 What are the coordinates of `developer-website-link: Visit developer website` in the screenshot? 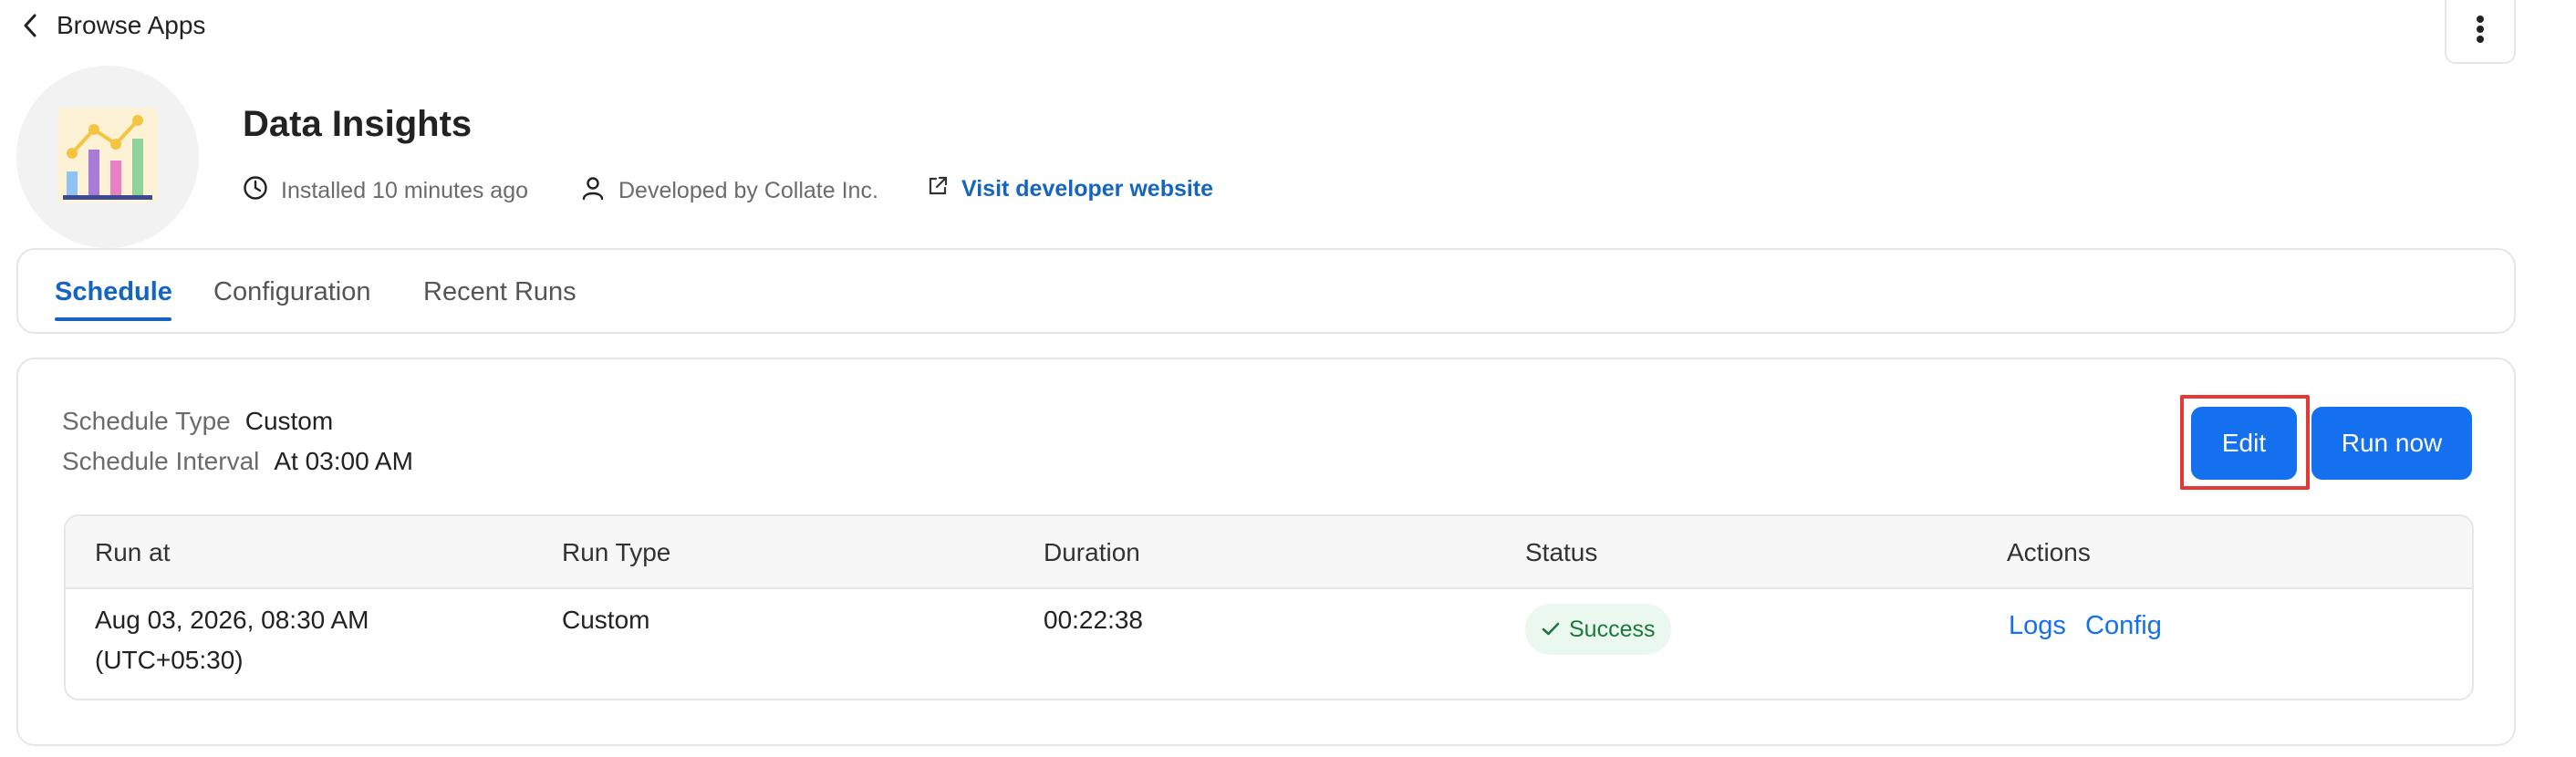 It's located at (1070, 189).